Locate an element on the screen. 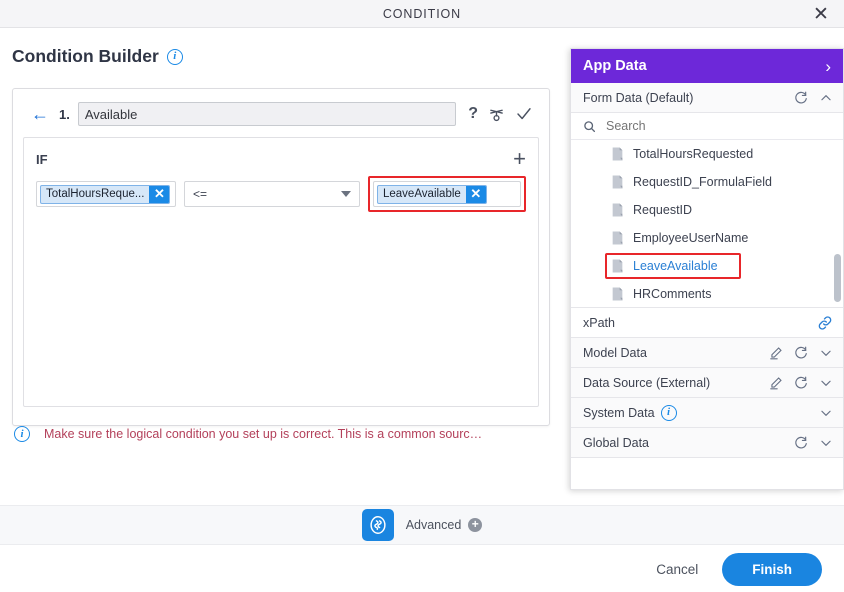  section-system-data-text: System Data is located at coordinates (619, 412).